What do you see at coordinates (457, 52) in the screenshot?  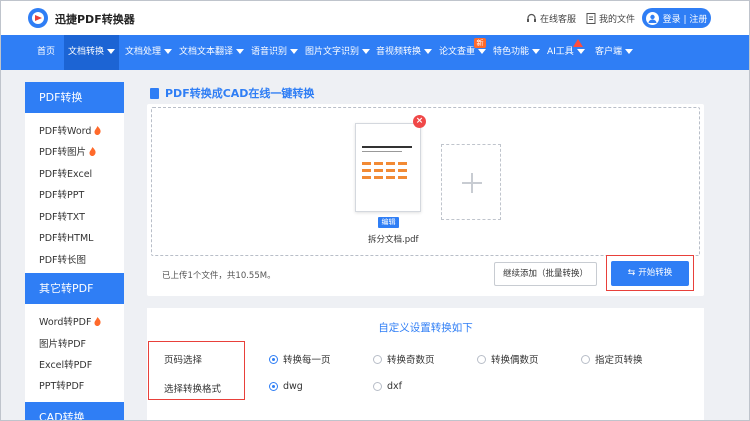 I see `nav-plagiarism-label: 论文查重` at bounding box center [457, 52].